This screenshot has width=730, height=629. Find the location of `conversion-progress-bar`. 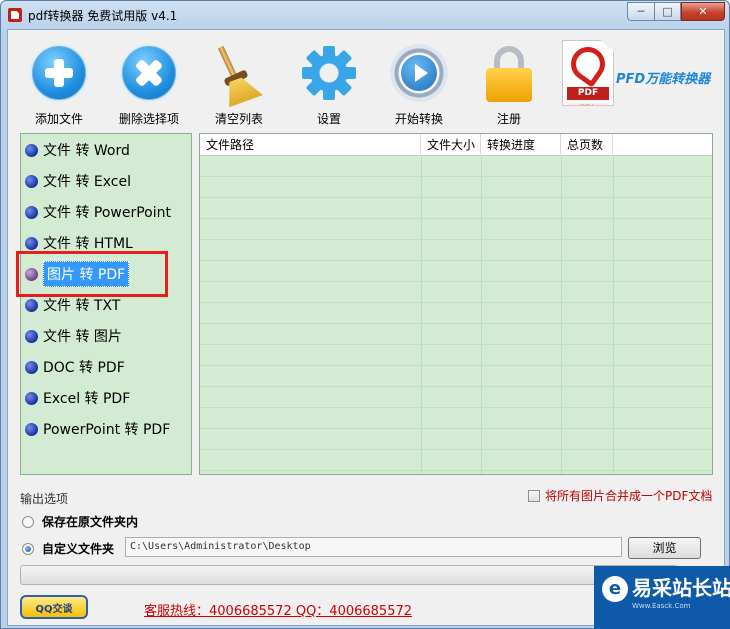

conversion-progress-bar is located at coordinates (349, 575).